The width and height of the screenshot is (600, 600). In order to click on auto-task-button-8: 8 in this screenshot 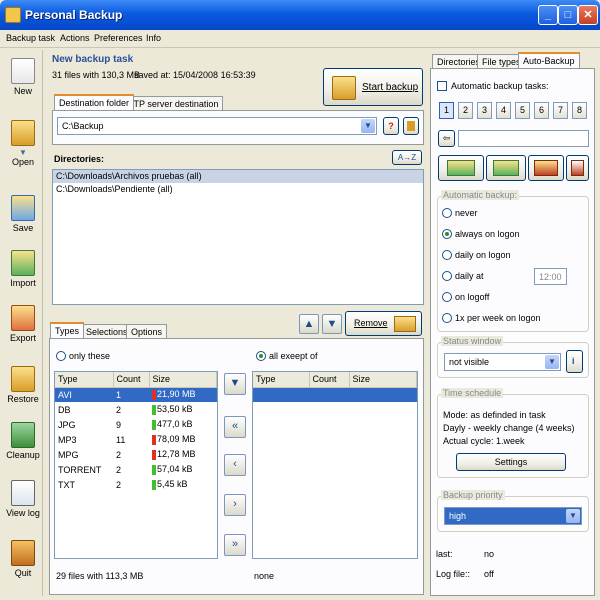, I will do `click(579, 110)`.